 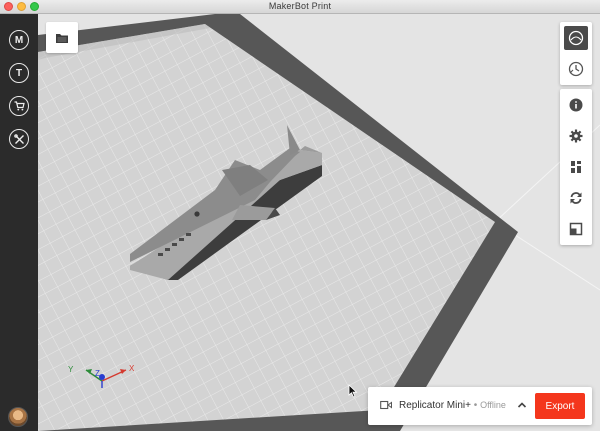 What do you see at coordinates (493, 405) in the screenshot?
I see `printer-status: Offline` at bounding box center [493, 405].